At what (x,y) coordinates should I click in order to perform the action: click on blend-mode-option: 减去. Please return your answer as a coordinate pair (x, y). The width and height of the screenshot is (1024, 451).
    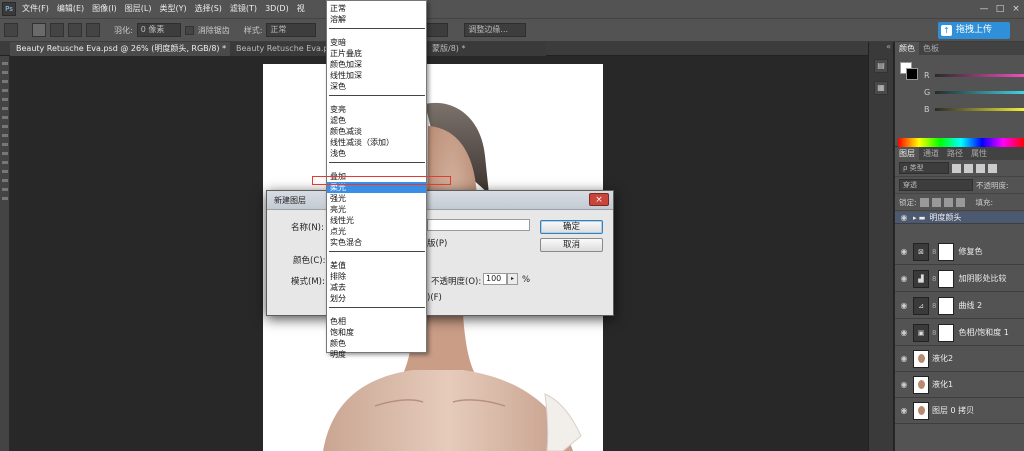
    Looking at the image, I should click on (376, 287).